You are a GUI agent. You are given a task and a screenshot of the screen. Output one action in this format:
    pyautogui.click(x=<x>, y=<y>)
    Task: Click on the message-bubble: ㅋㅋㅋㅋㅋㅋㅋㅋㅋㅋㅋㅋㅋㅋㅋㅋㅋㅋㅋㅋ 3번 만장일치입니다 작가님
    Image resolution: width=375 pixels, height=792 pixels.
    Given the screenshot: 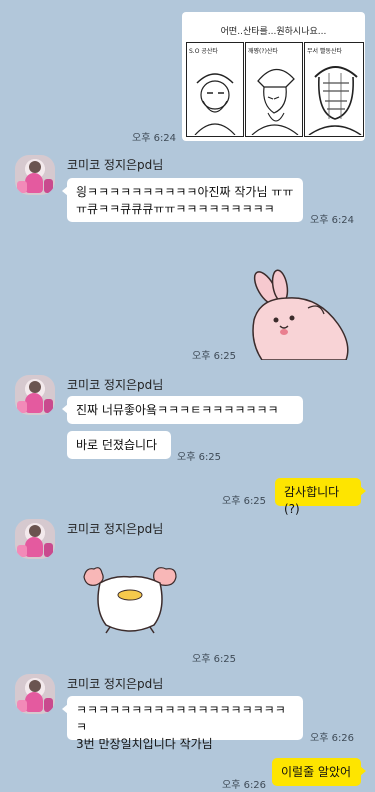 What is the action you would take?
    pyautogui.click(x=182, y=723)
    